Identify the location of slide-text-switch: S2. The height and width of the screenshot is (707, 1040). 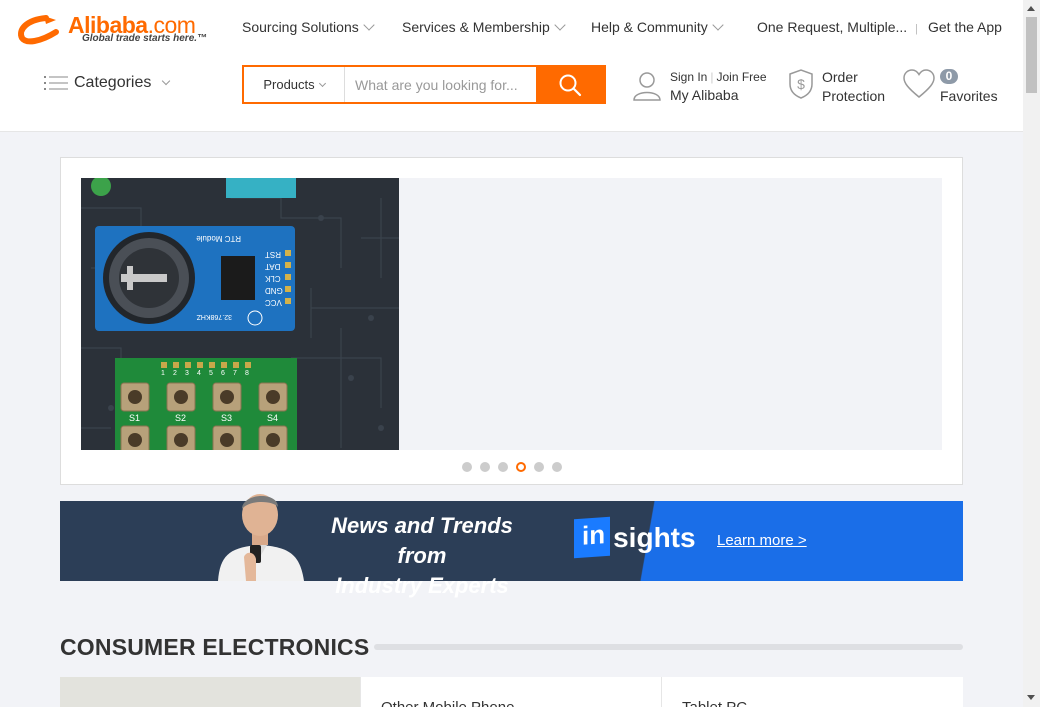
(180, 418).